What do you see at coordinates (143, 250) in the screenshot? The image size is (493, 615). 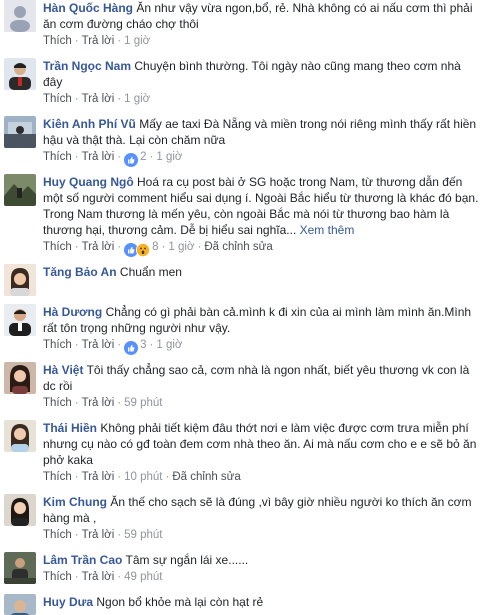 I see `wow-reaction-icon` at bounding box center [143, 250].